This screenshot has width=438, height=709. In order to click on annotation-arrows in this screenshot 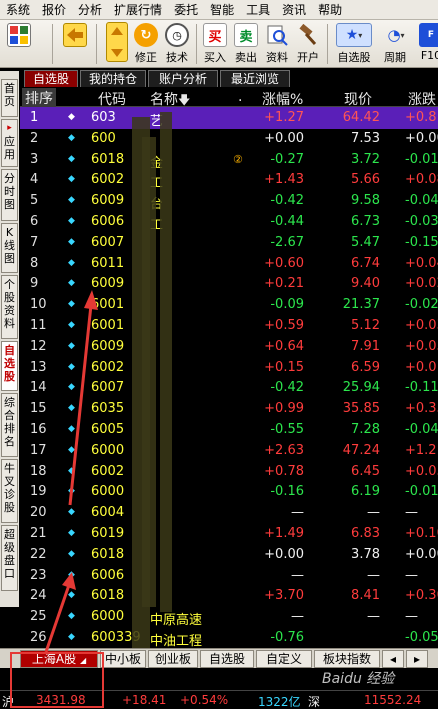, I will do `click(71, 471)`.